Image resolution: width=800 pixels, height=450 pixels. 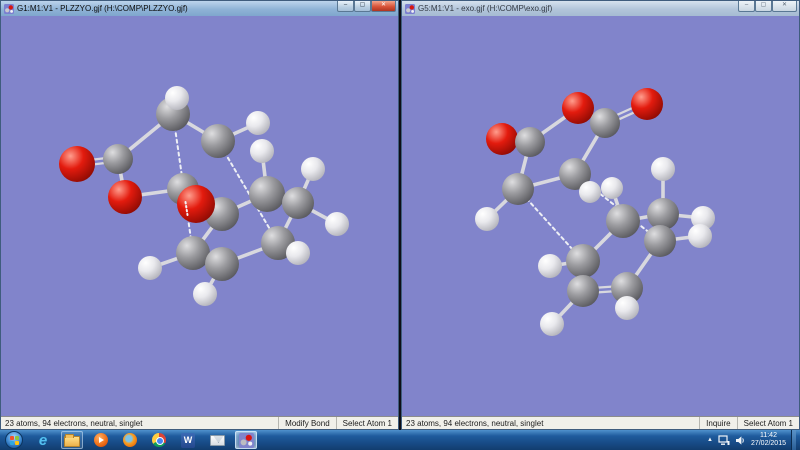 What do you see at coordinates (306, 423) in the screenshot?
I see `mode-indicator: Modify Bond` at bounding box center [306, 423].